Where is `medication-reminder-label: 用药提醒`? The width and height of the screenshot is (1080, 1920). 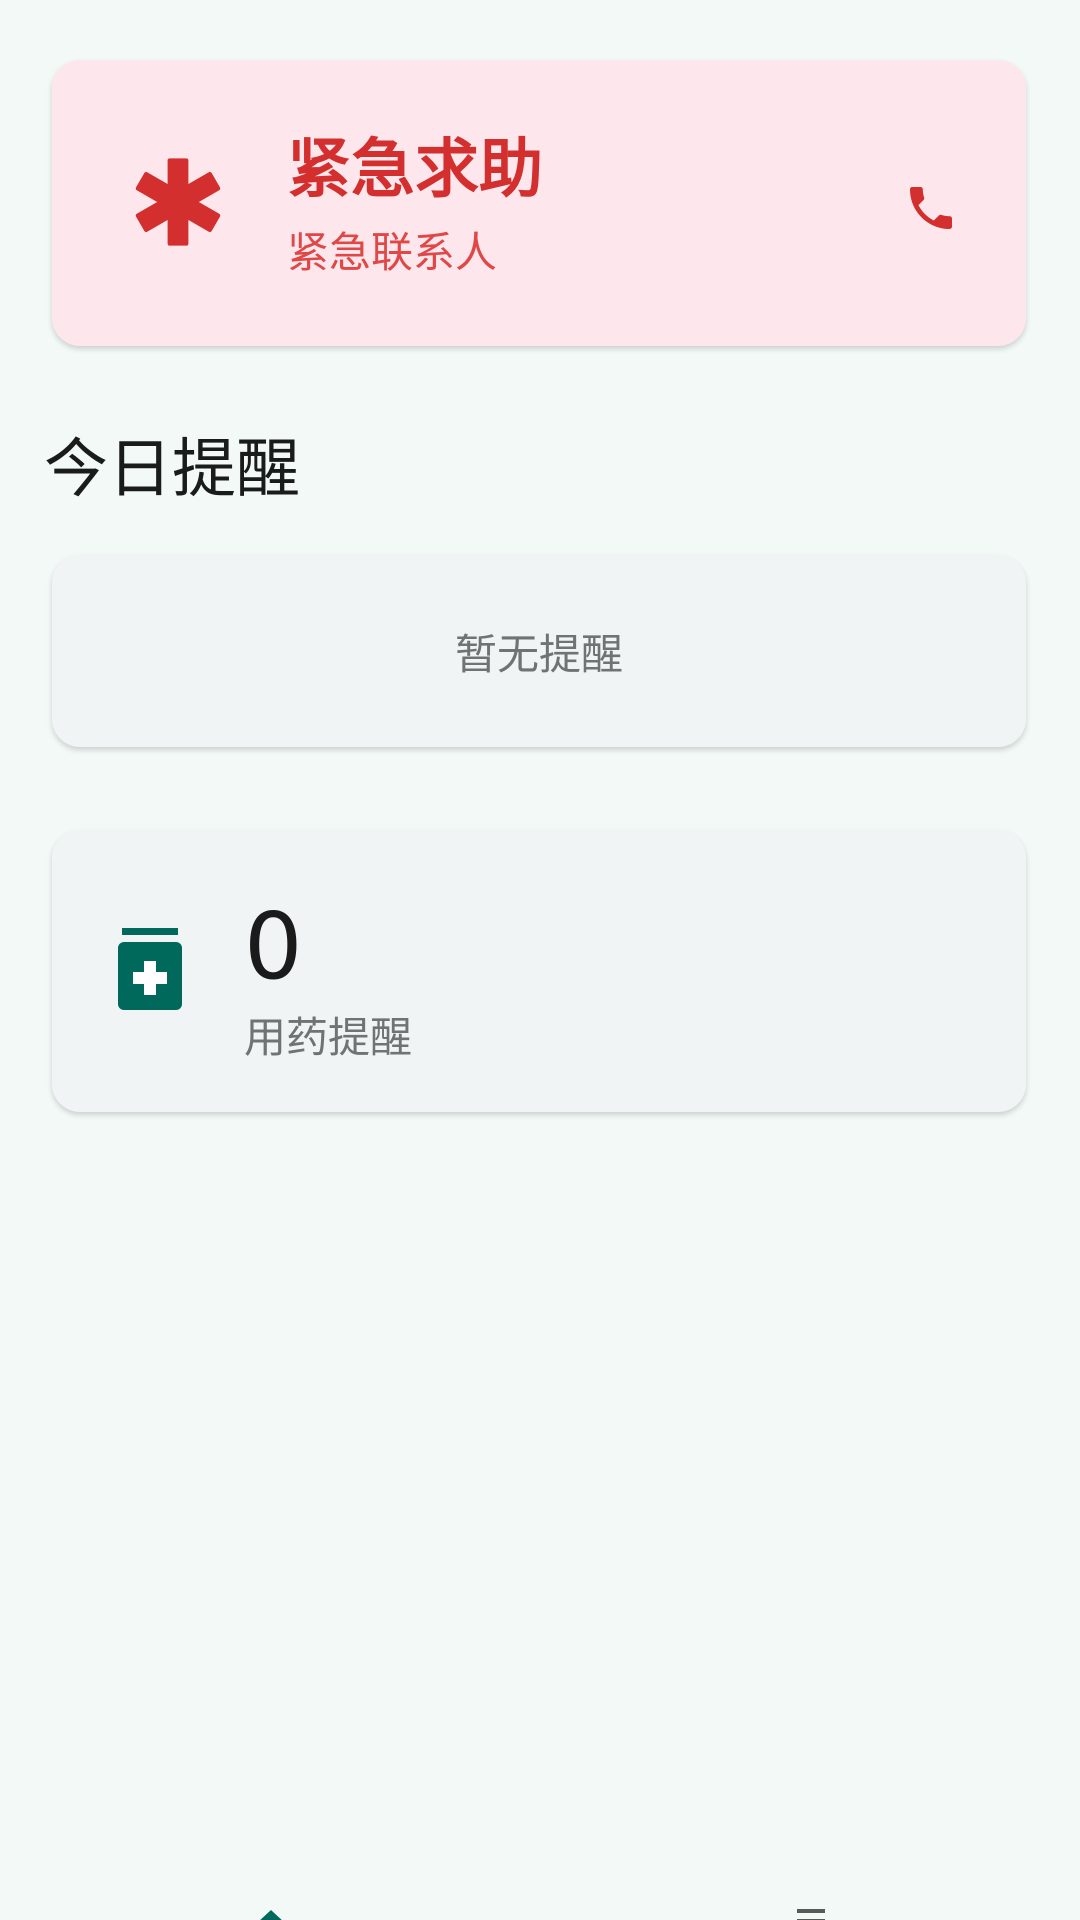 medication-reminder-label: 用药提醒 is located at coordinates (328, 1037).